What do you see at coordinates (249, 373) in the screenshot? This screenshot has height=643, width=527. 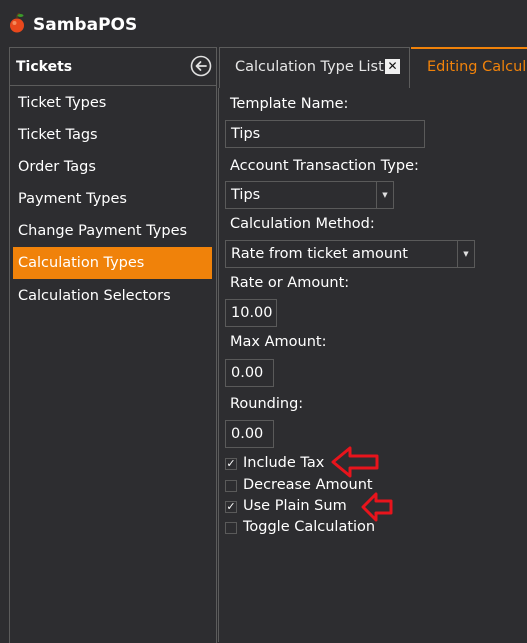 I see `max-amount-input: 0.00` at bounding box center [249, 373].